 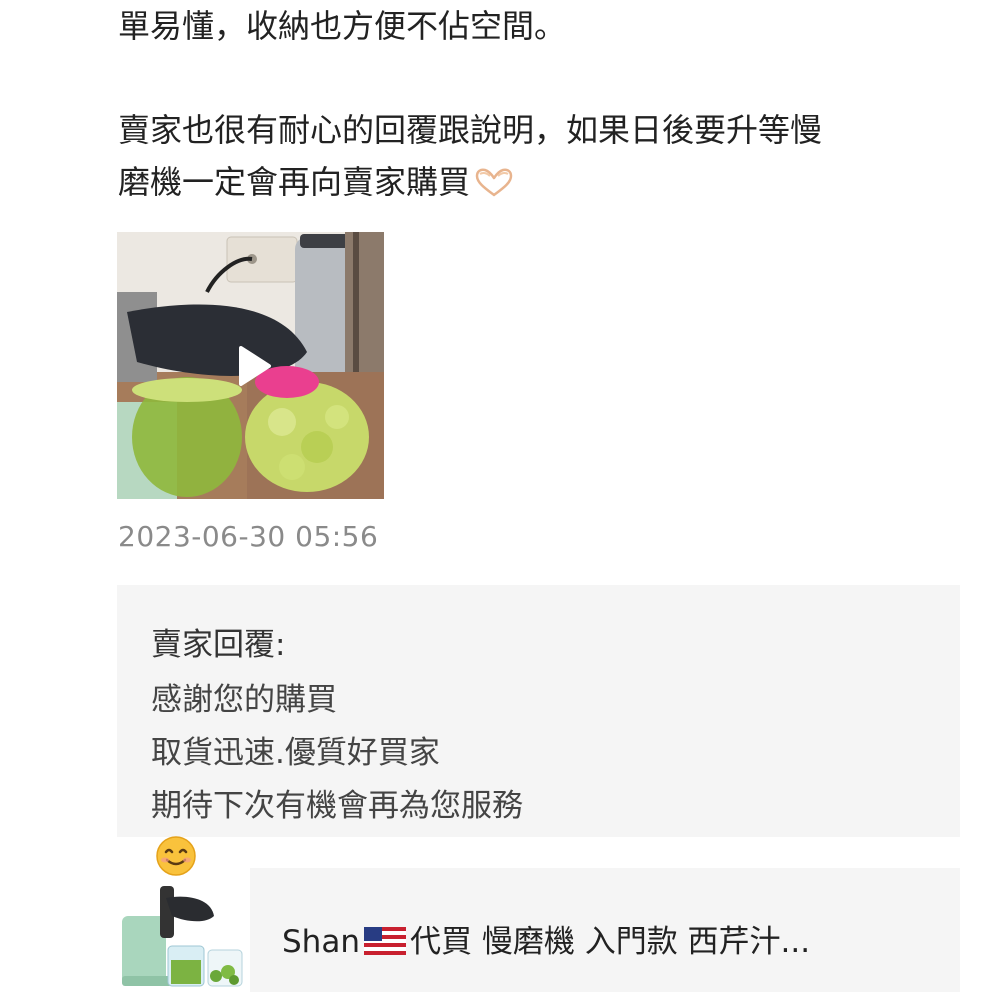 I want to click on heart-hands-icon, so click(x=494, y=178).